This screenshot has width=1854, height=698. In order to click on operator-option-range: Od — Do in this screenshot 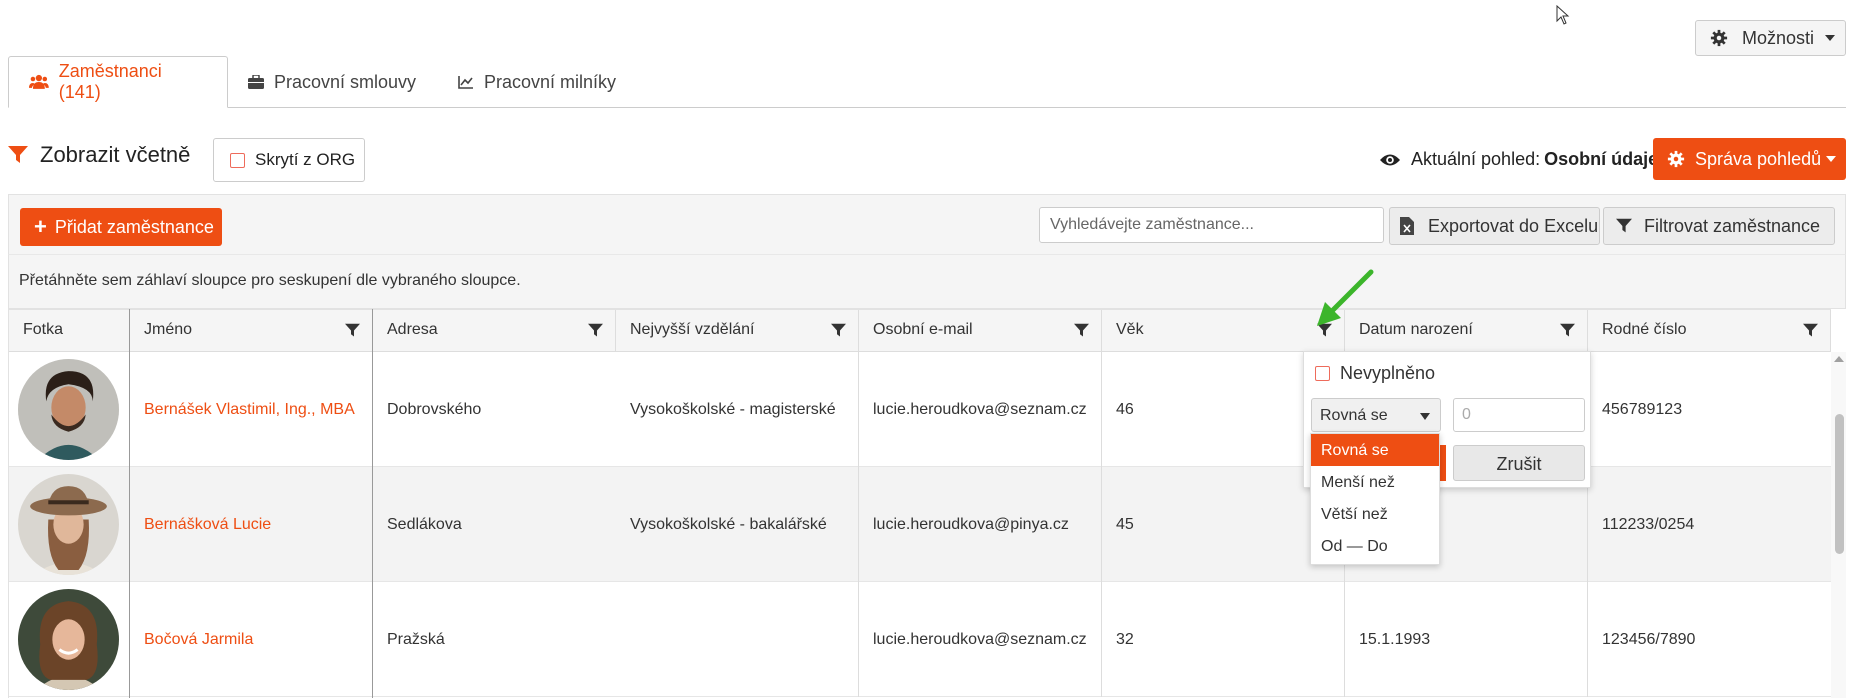, I will do `click(1375, 546)`.